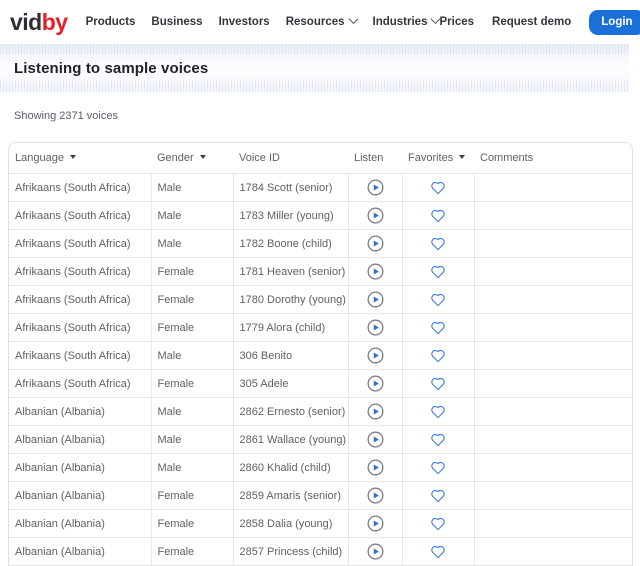  I want to click on chevron-down-icon, so click(353, 19).